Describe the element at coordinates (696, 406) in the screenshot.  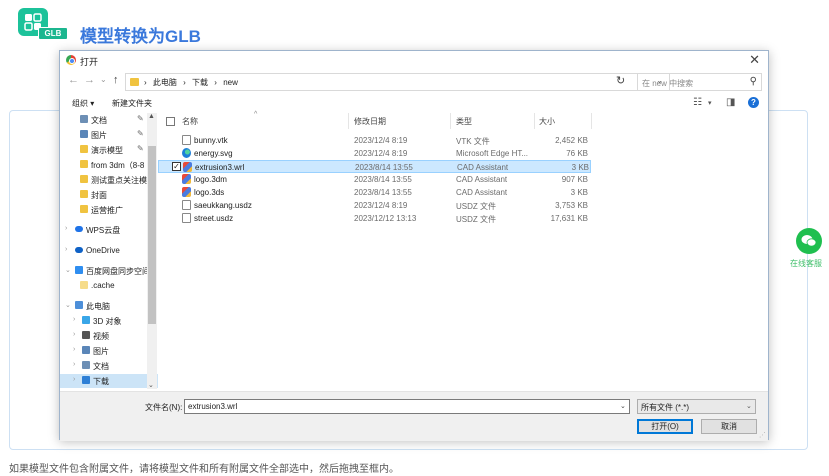
I see `file-type-select: 所有文件 (*.*)` at that location.